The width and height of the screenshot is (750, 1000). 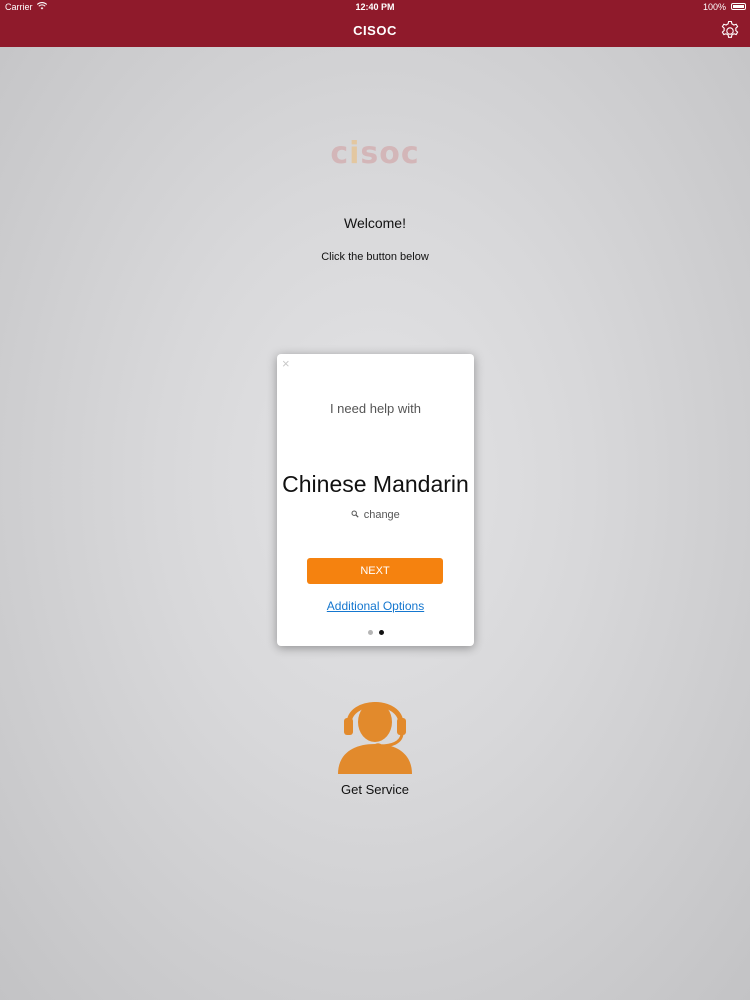 I want to click on gear-icon, so click(x=730, y=29).